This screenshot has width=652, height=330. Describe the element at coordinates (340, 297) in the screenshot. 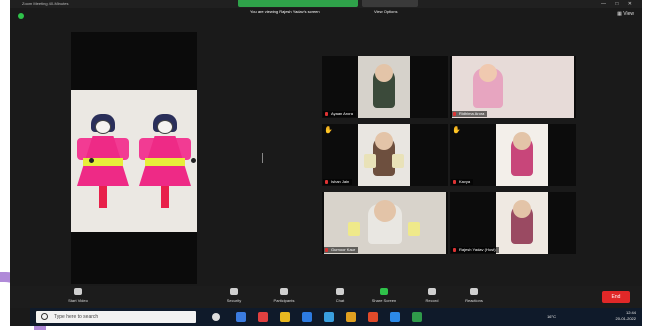

I see `chat-button: Chat` at that location.